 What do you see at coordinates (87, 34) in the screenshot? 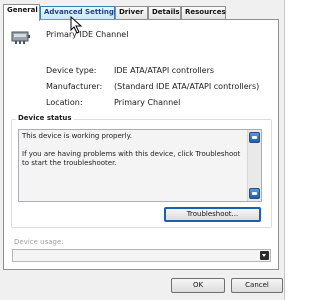
I see `device-name: Primary IDE Channel` at bounding box center [87, 34].